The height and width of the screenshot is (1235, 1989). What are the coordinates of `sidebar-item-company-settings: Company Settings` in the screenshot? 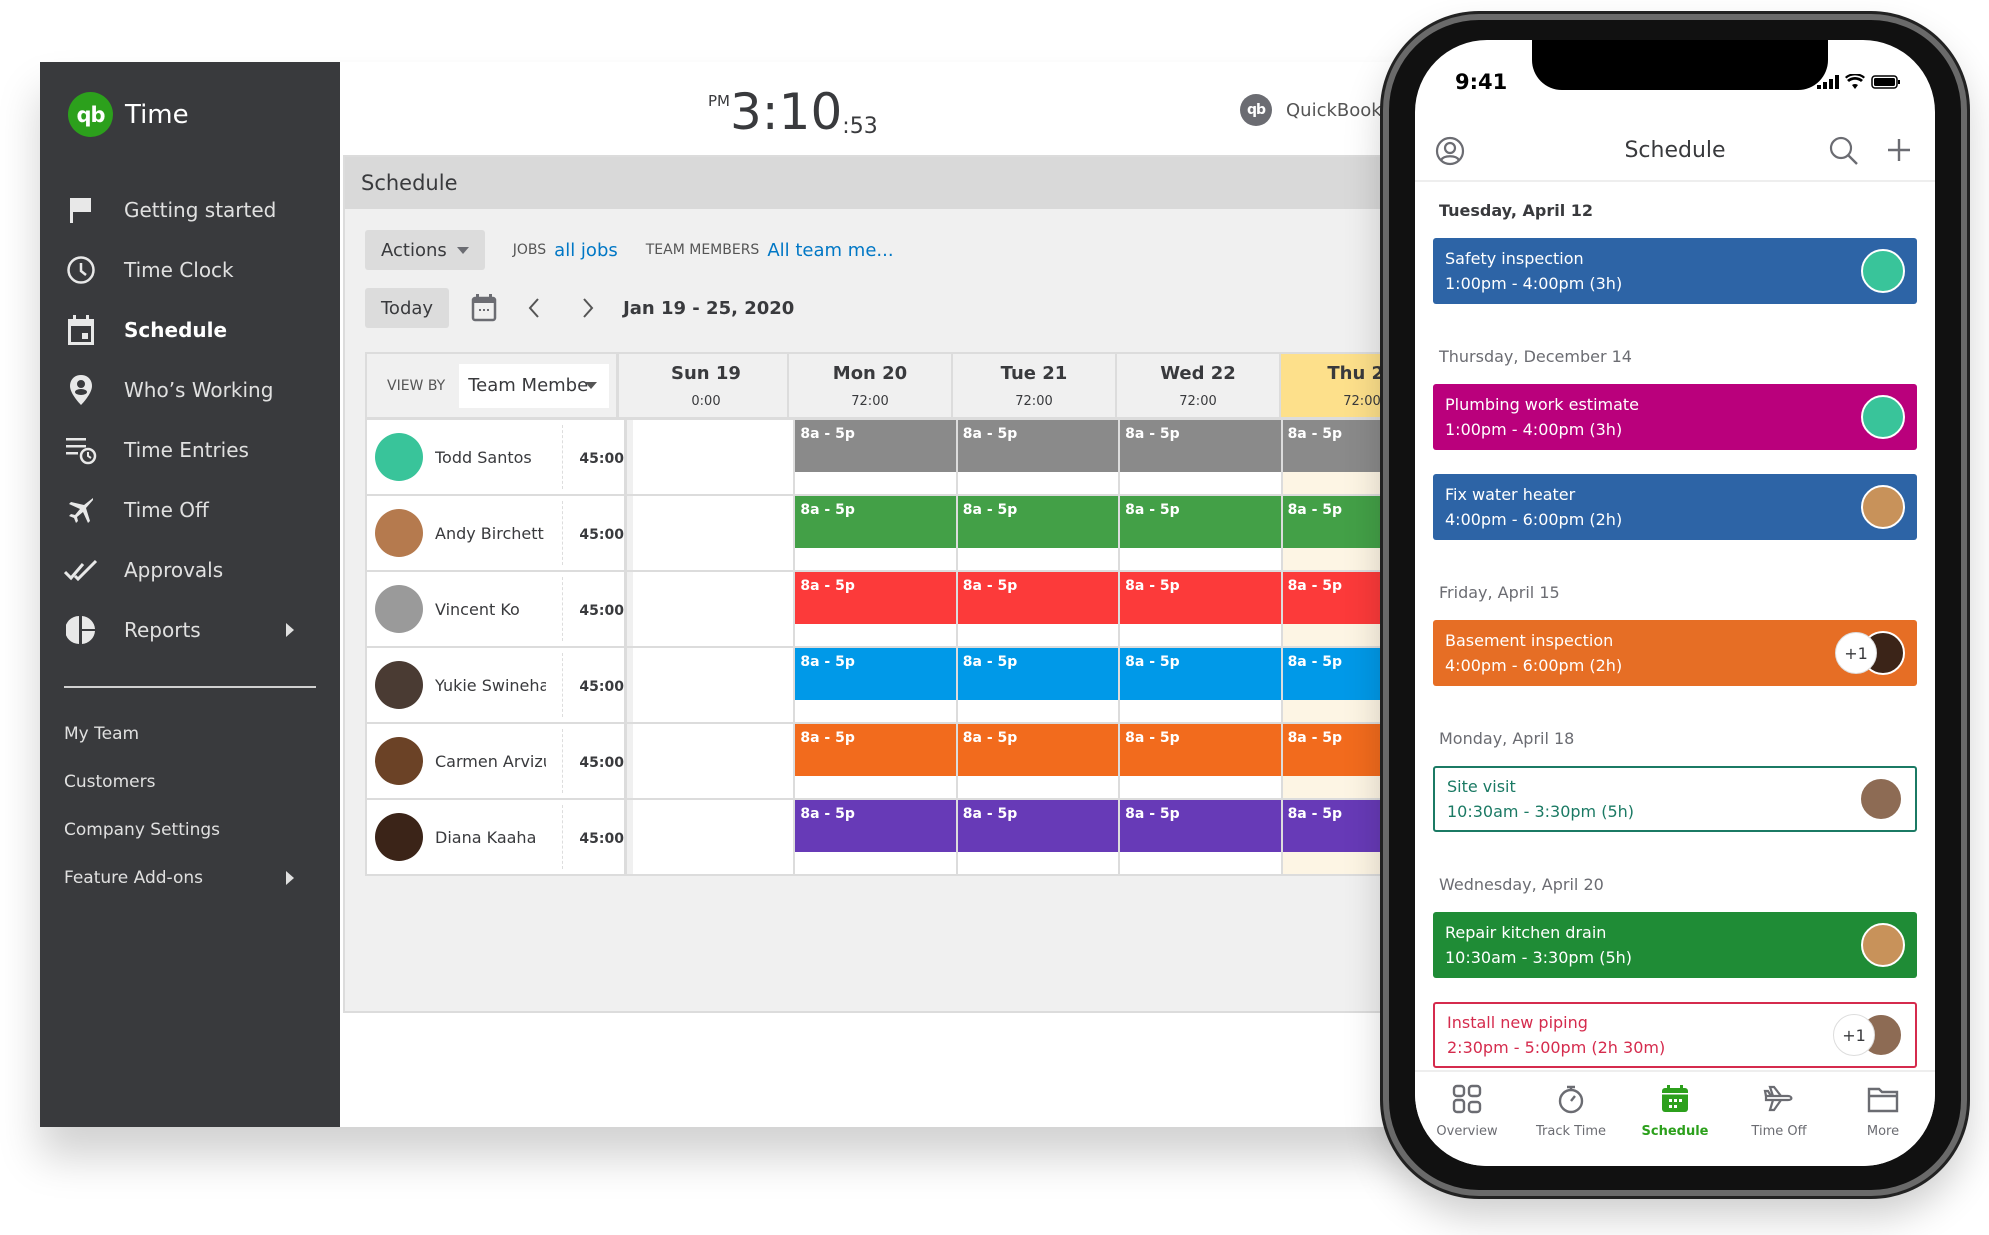 It's located at (190, 830).